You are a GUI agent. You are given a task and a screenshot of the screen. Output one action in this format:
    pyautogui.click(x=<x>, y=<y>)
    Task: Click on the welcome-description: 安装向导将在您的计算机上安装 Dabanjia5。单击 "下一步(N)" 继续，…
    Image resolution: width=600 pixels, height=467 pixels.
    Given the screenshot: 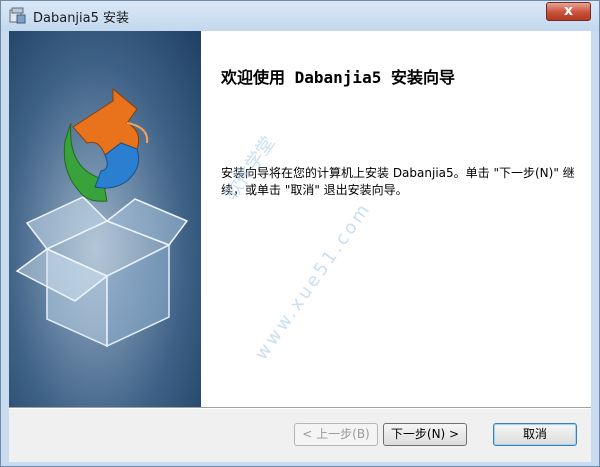 What is the action you would take?
    pyautogui.click(x=398, y=181)
    